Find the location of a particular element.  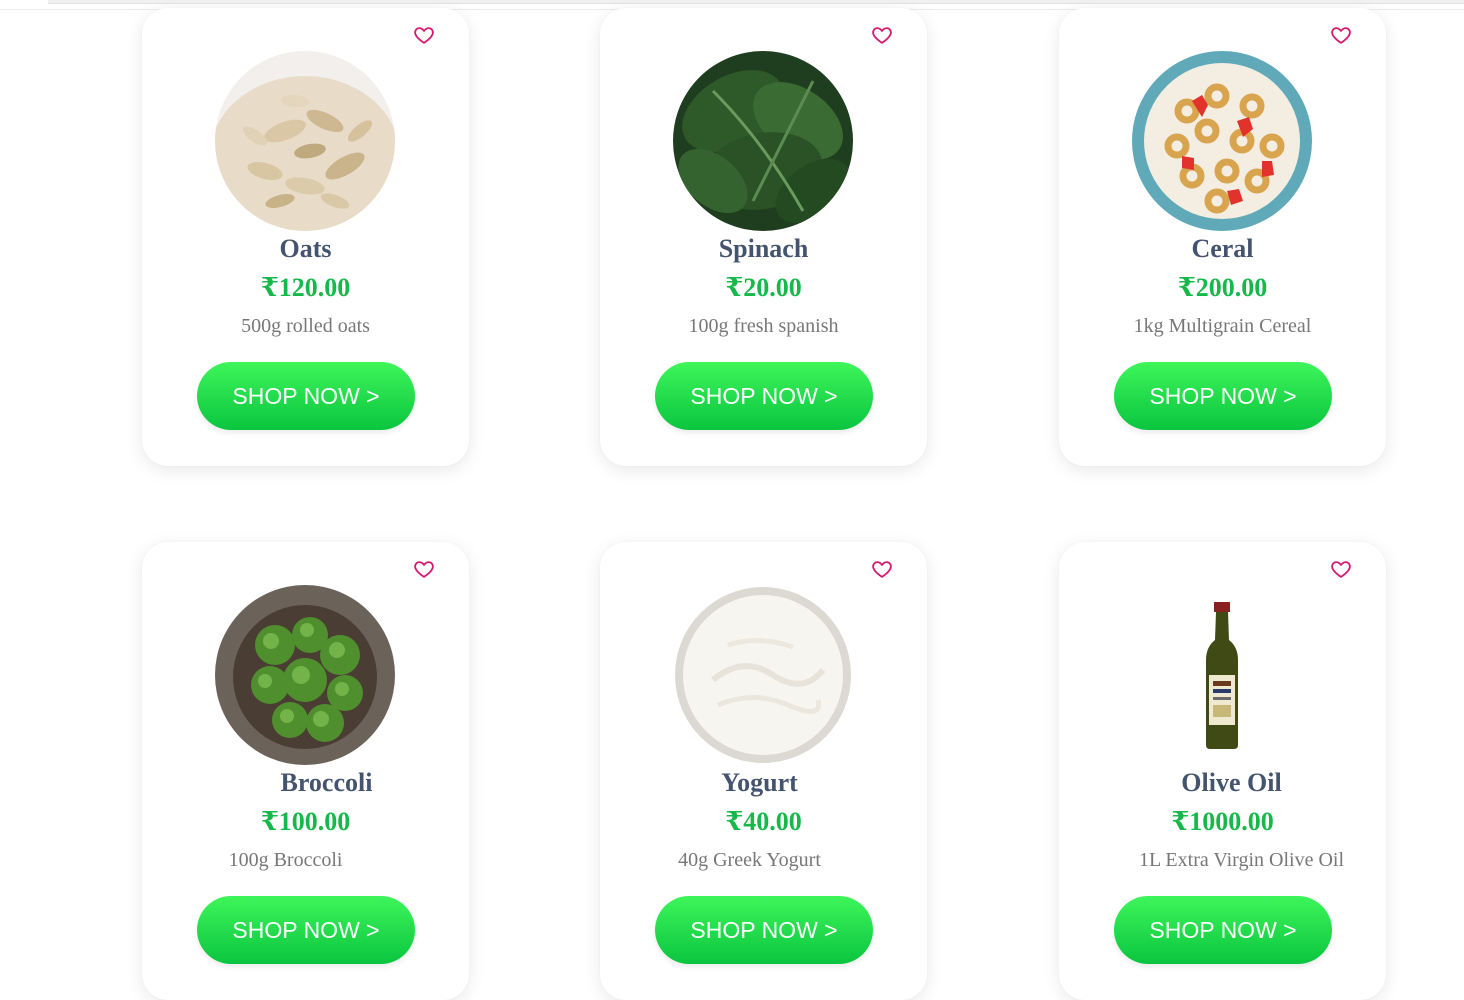

product-image-oats is located at coordinates (305, 141).